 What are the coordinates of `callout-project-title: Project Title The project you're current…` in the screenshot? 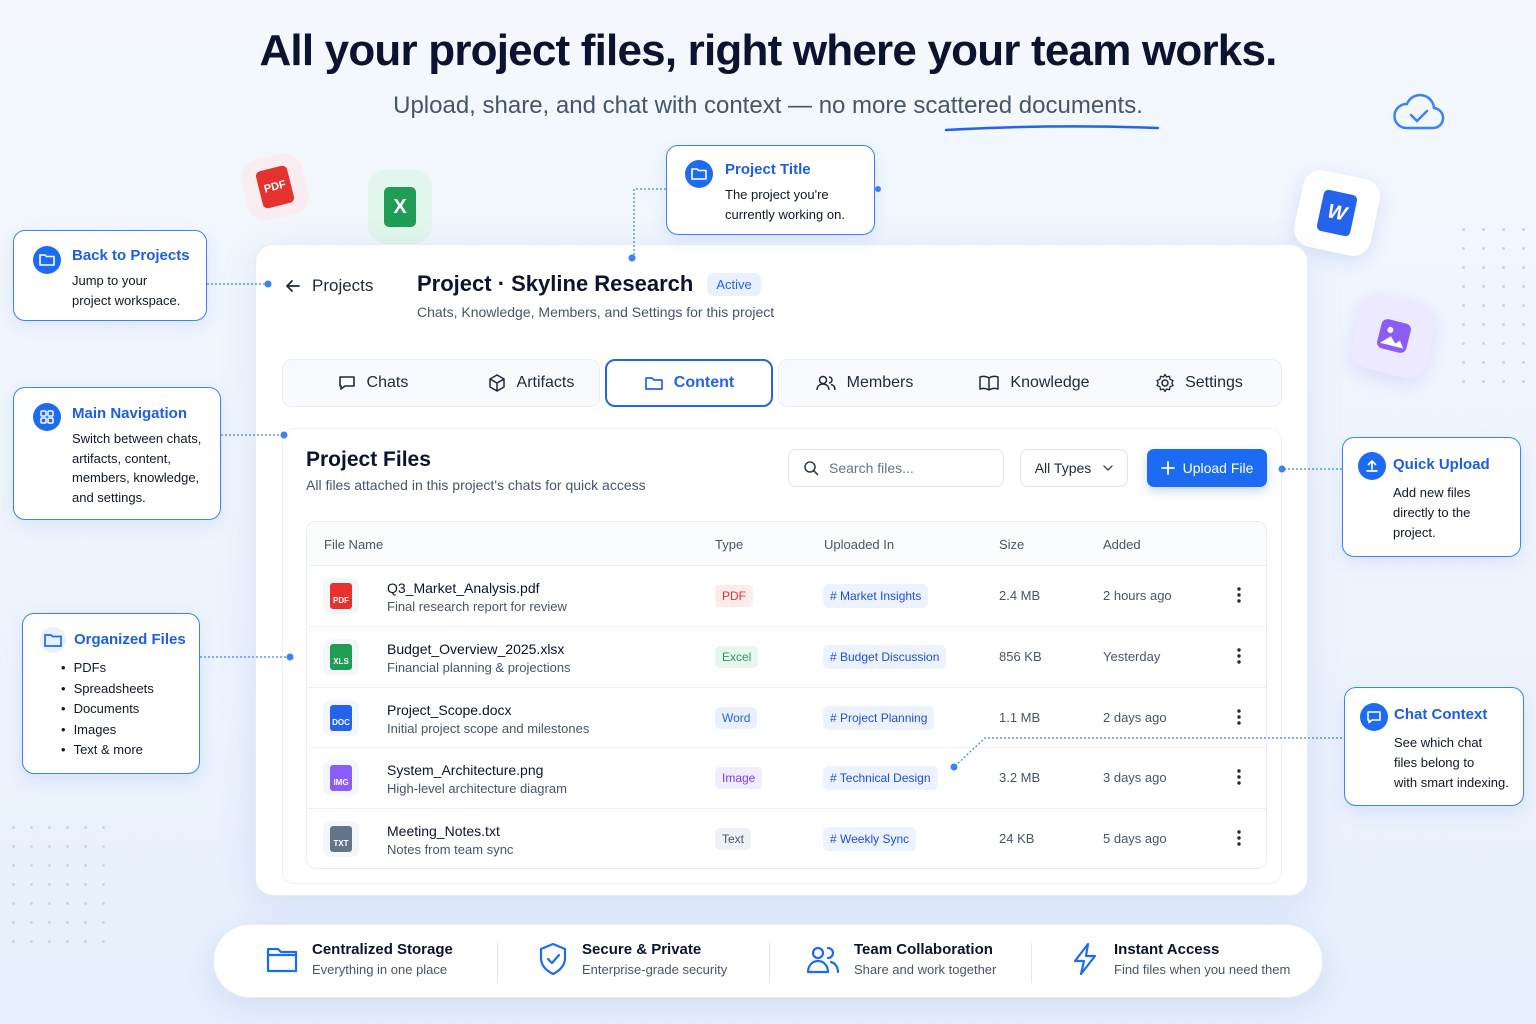 It's located at (770, 190).